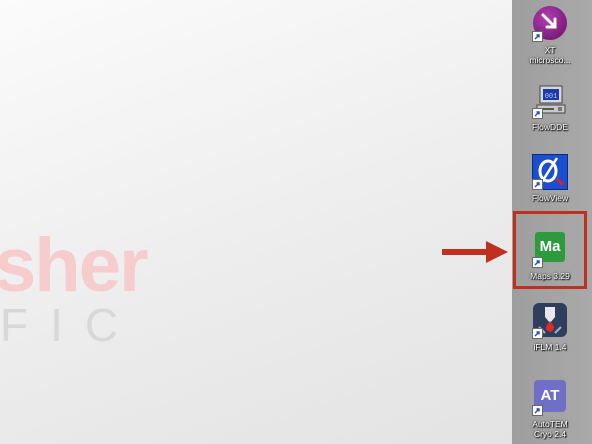 The image size is (592, 444). What do you see at coordinates (550, 24) in the screenshot?
I see `xt-microscope-icon` at bounding box center [550, 24].